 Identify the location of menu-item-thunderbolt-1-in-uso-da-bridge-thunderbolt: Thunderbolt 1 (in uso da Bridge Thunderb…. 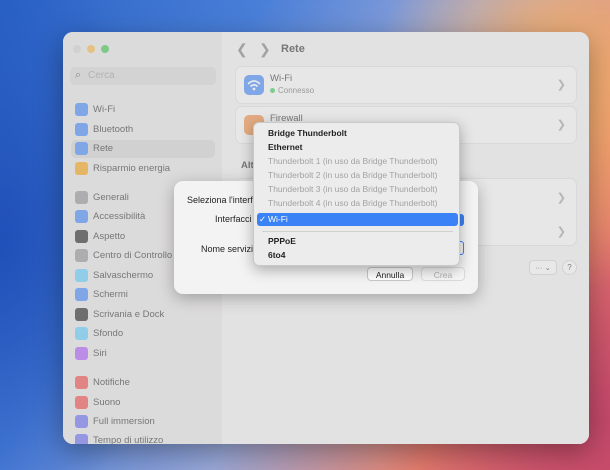
(352, 161).